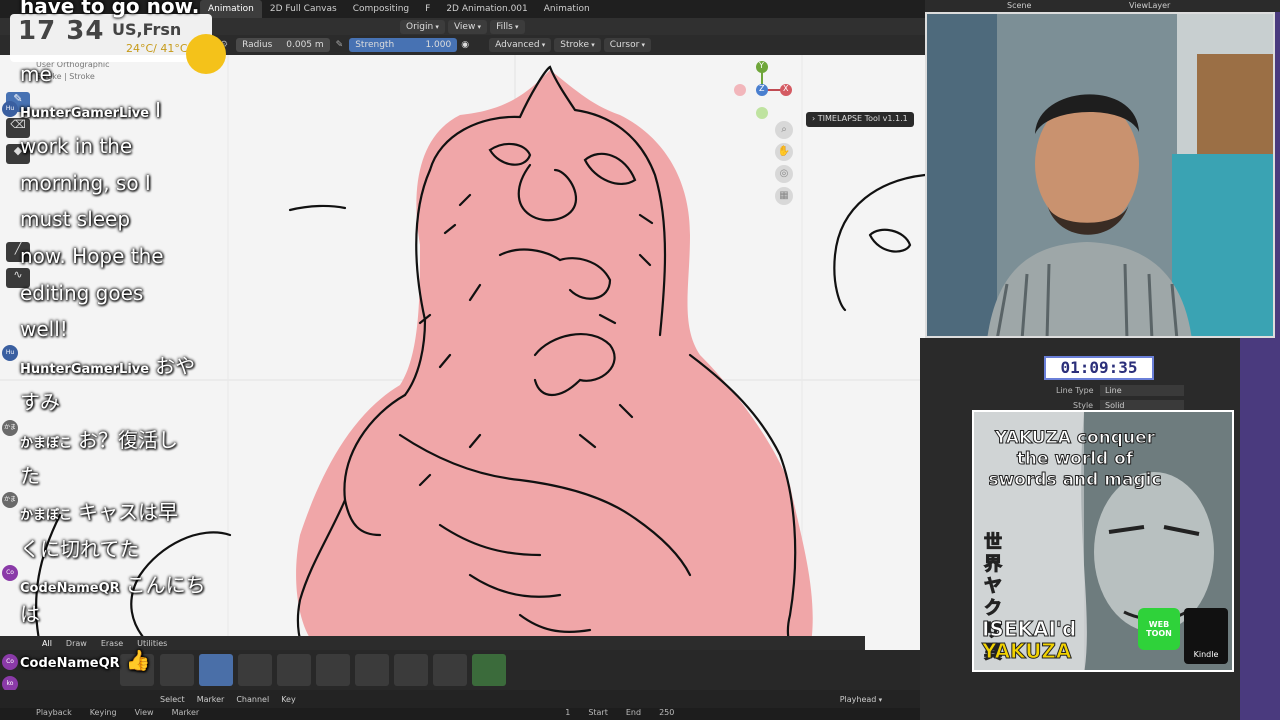 Image resolution: width=1280 pixels, height=720 pixels. What do you see at coordinates (438, 45) in the screenshot?
I see `strength-value: 1.000` at bounding box center [438, 45].